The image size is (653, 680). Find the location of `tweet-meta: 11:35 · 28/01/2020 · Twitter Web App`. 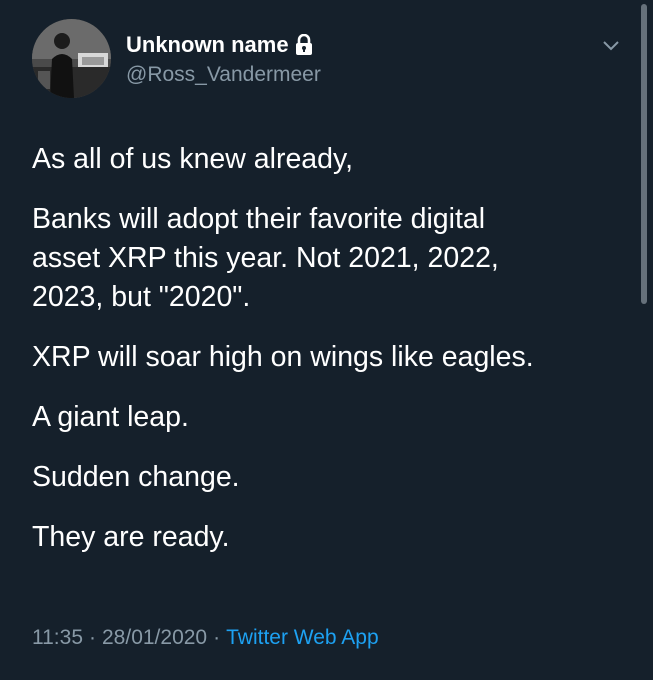

tweet-meta: 11:35 · 28/01/2020 · Twitter Web App is located at coordinates (205, 638).